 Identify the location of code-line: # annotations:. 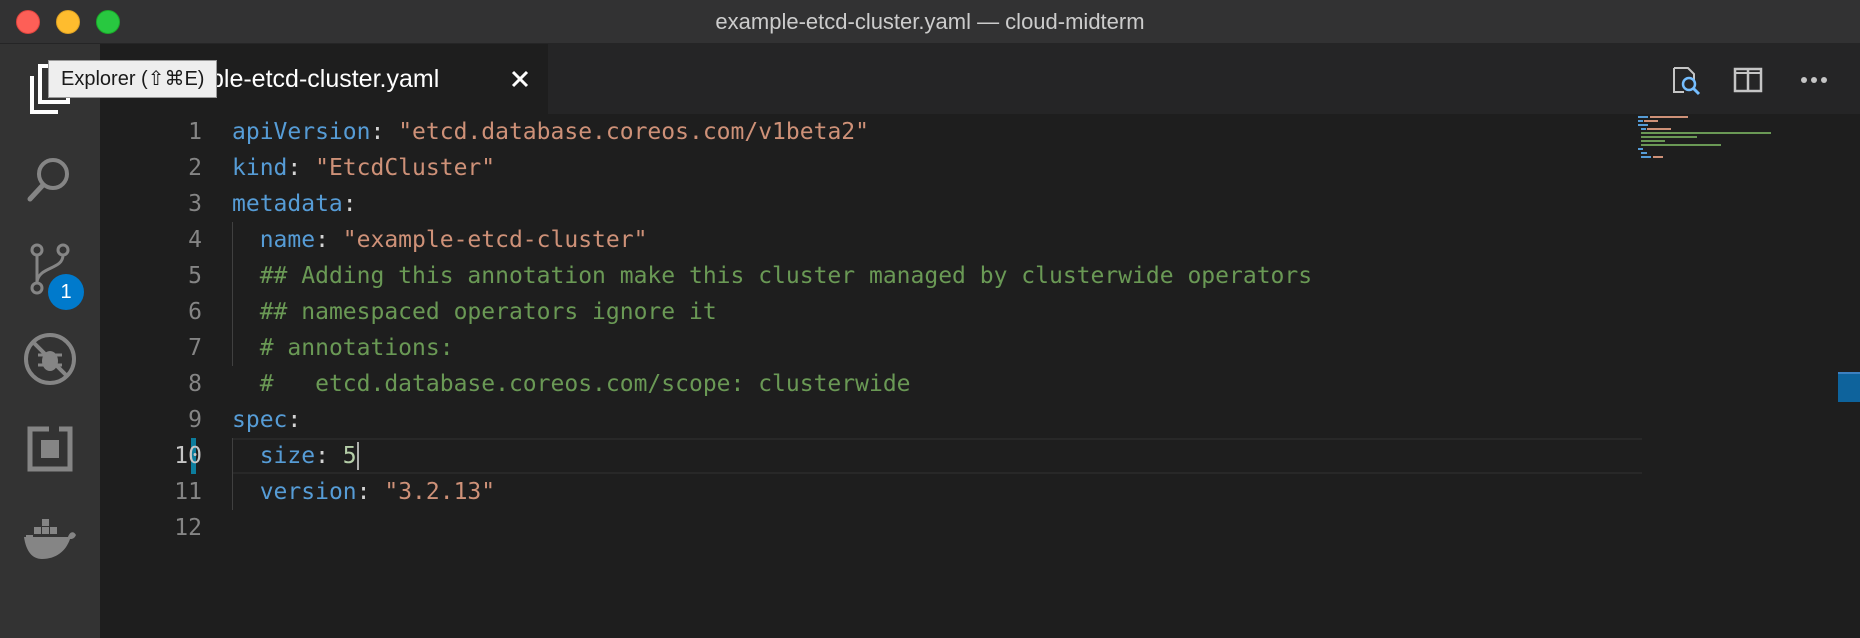
(343, 348).